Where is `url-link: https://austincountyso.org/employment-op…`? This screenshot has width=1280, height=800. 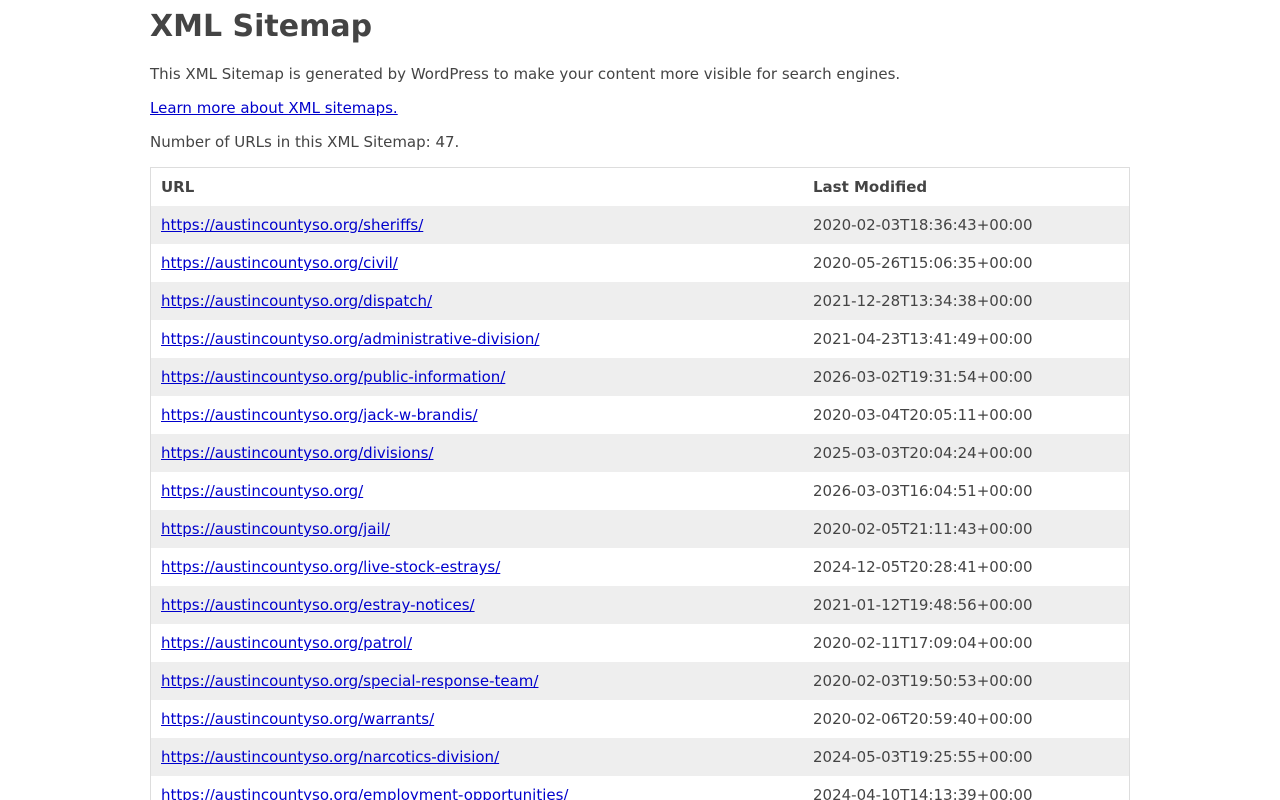
url-link: https://austincountyso.org/employment-op… is located at coordinates (364, 793).